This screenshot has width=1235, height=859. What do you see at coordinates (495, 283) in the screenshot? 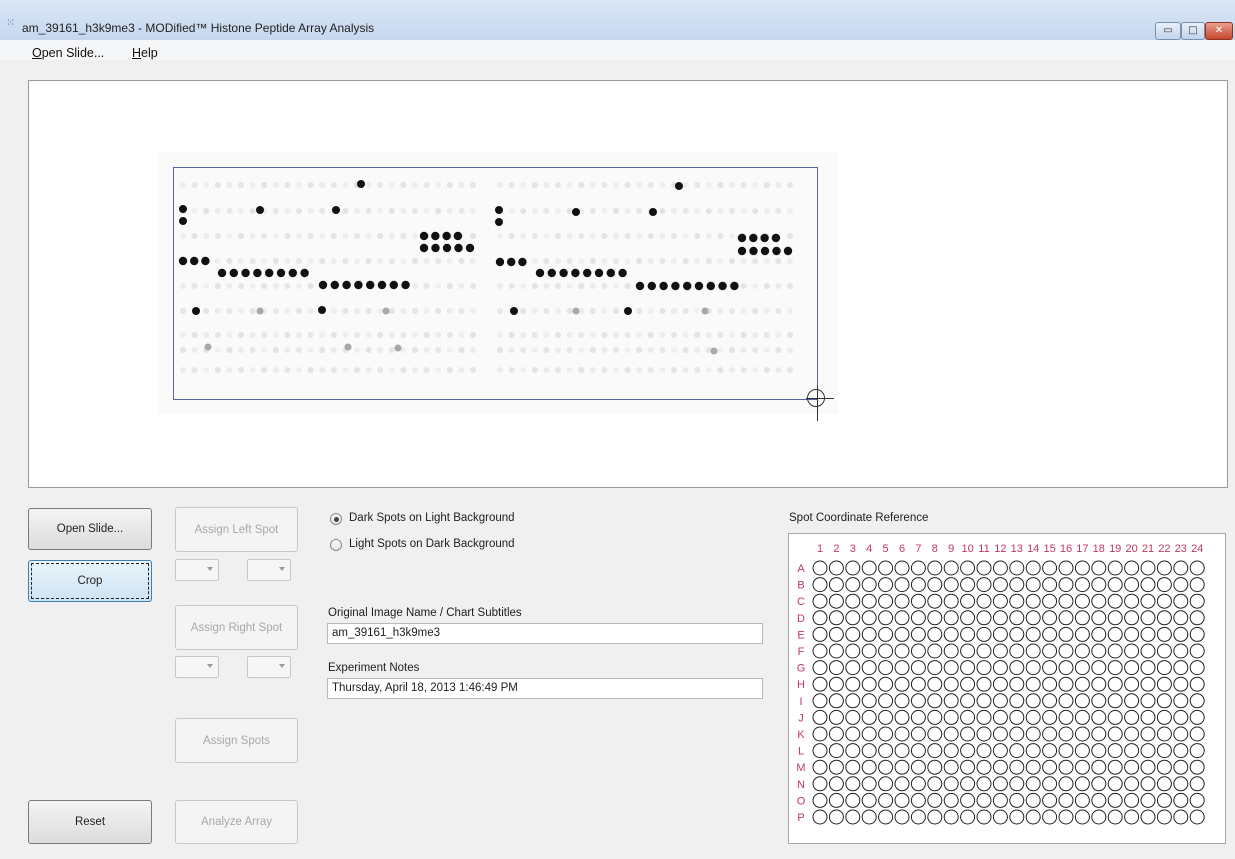
I see `crop-rectangle` at bounding box center [495, 283].